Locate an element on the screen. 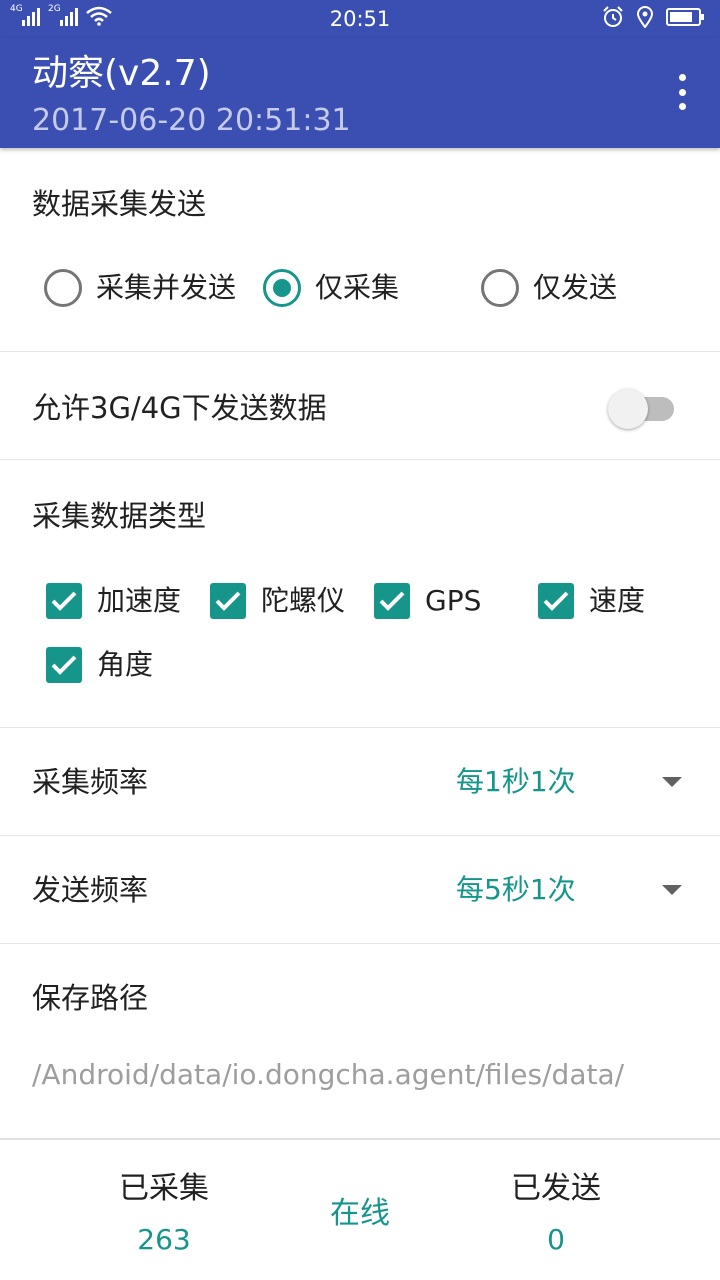 The image size is (720, 1280). footer-stats: 已采集 263 在线 已发送 0 is located at coordinates (360, 1209).